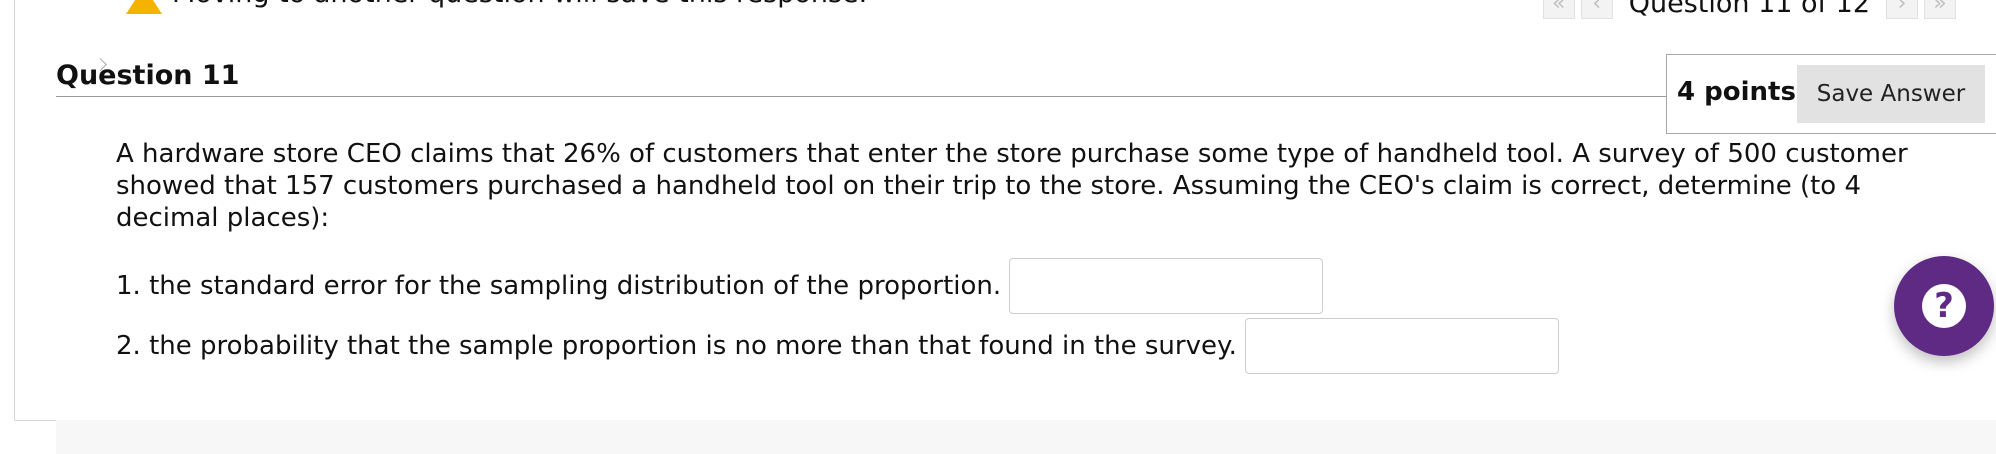  What do you see at coordinates (862, 96) in the screenshot?
I see `question-divider` at bounding box center [862, 96].